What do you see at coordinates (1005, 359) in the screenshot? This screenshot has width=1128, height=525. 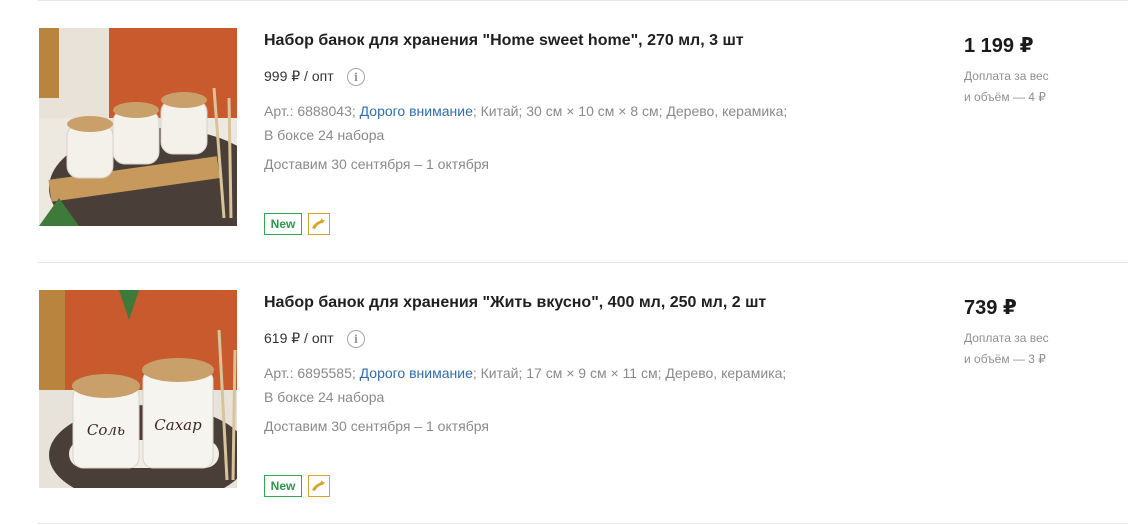 I see `surcharge-line: и объём — 3 ₽` at bounding box center [1005, 359].